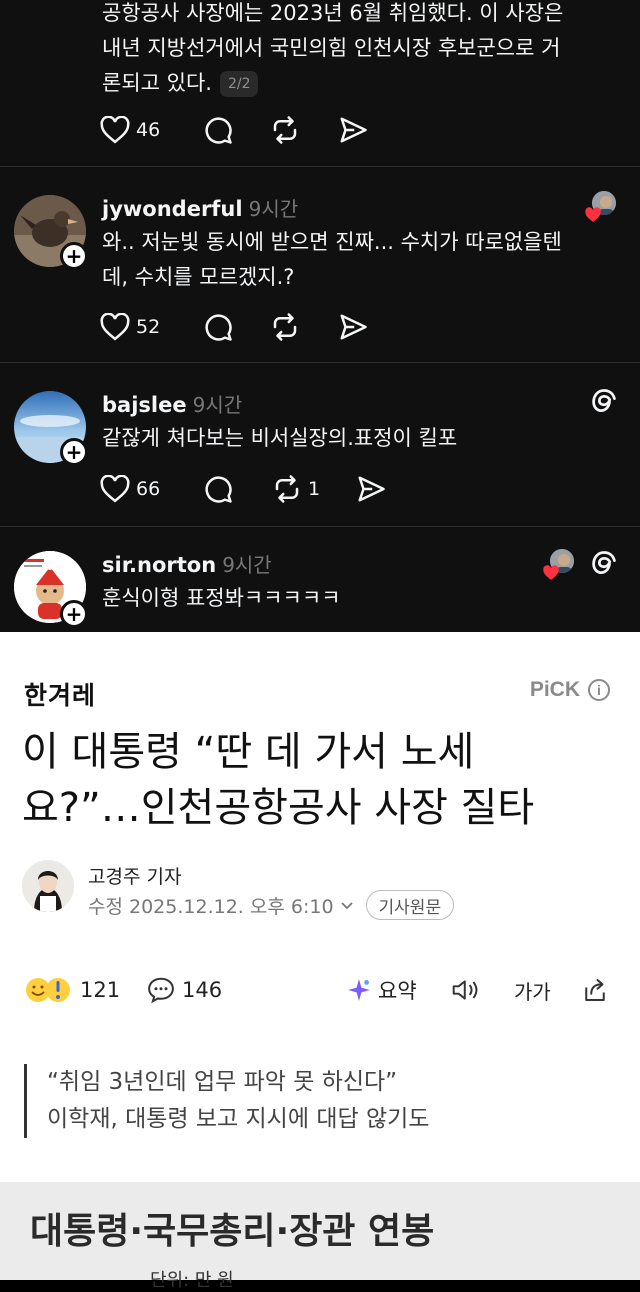 The image size is (640, 1292). Describe the element at coordinates (333, 13) in the screenshot. I see `post-line: 공항공사 사장에는 2023년 6월 취임했다. 이 사장은` at that location.